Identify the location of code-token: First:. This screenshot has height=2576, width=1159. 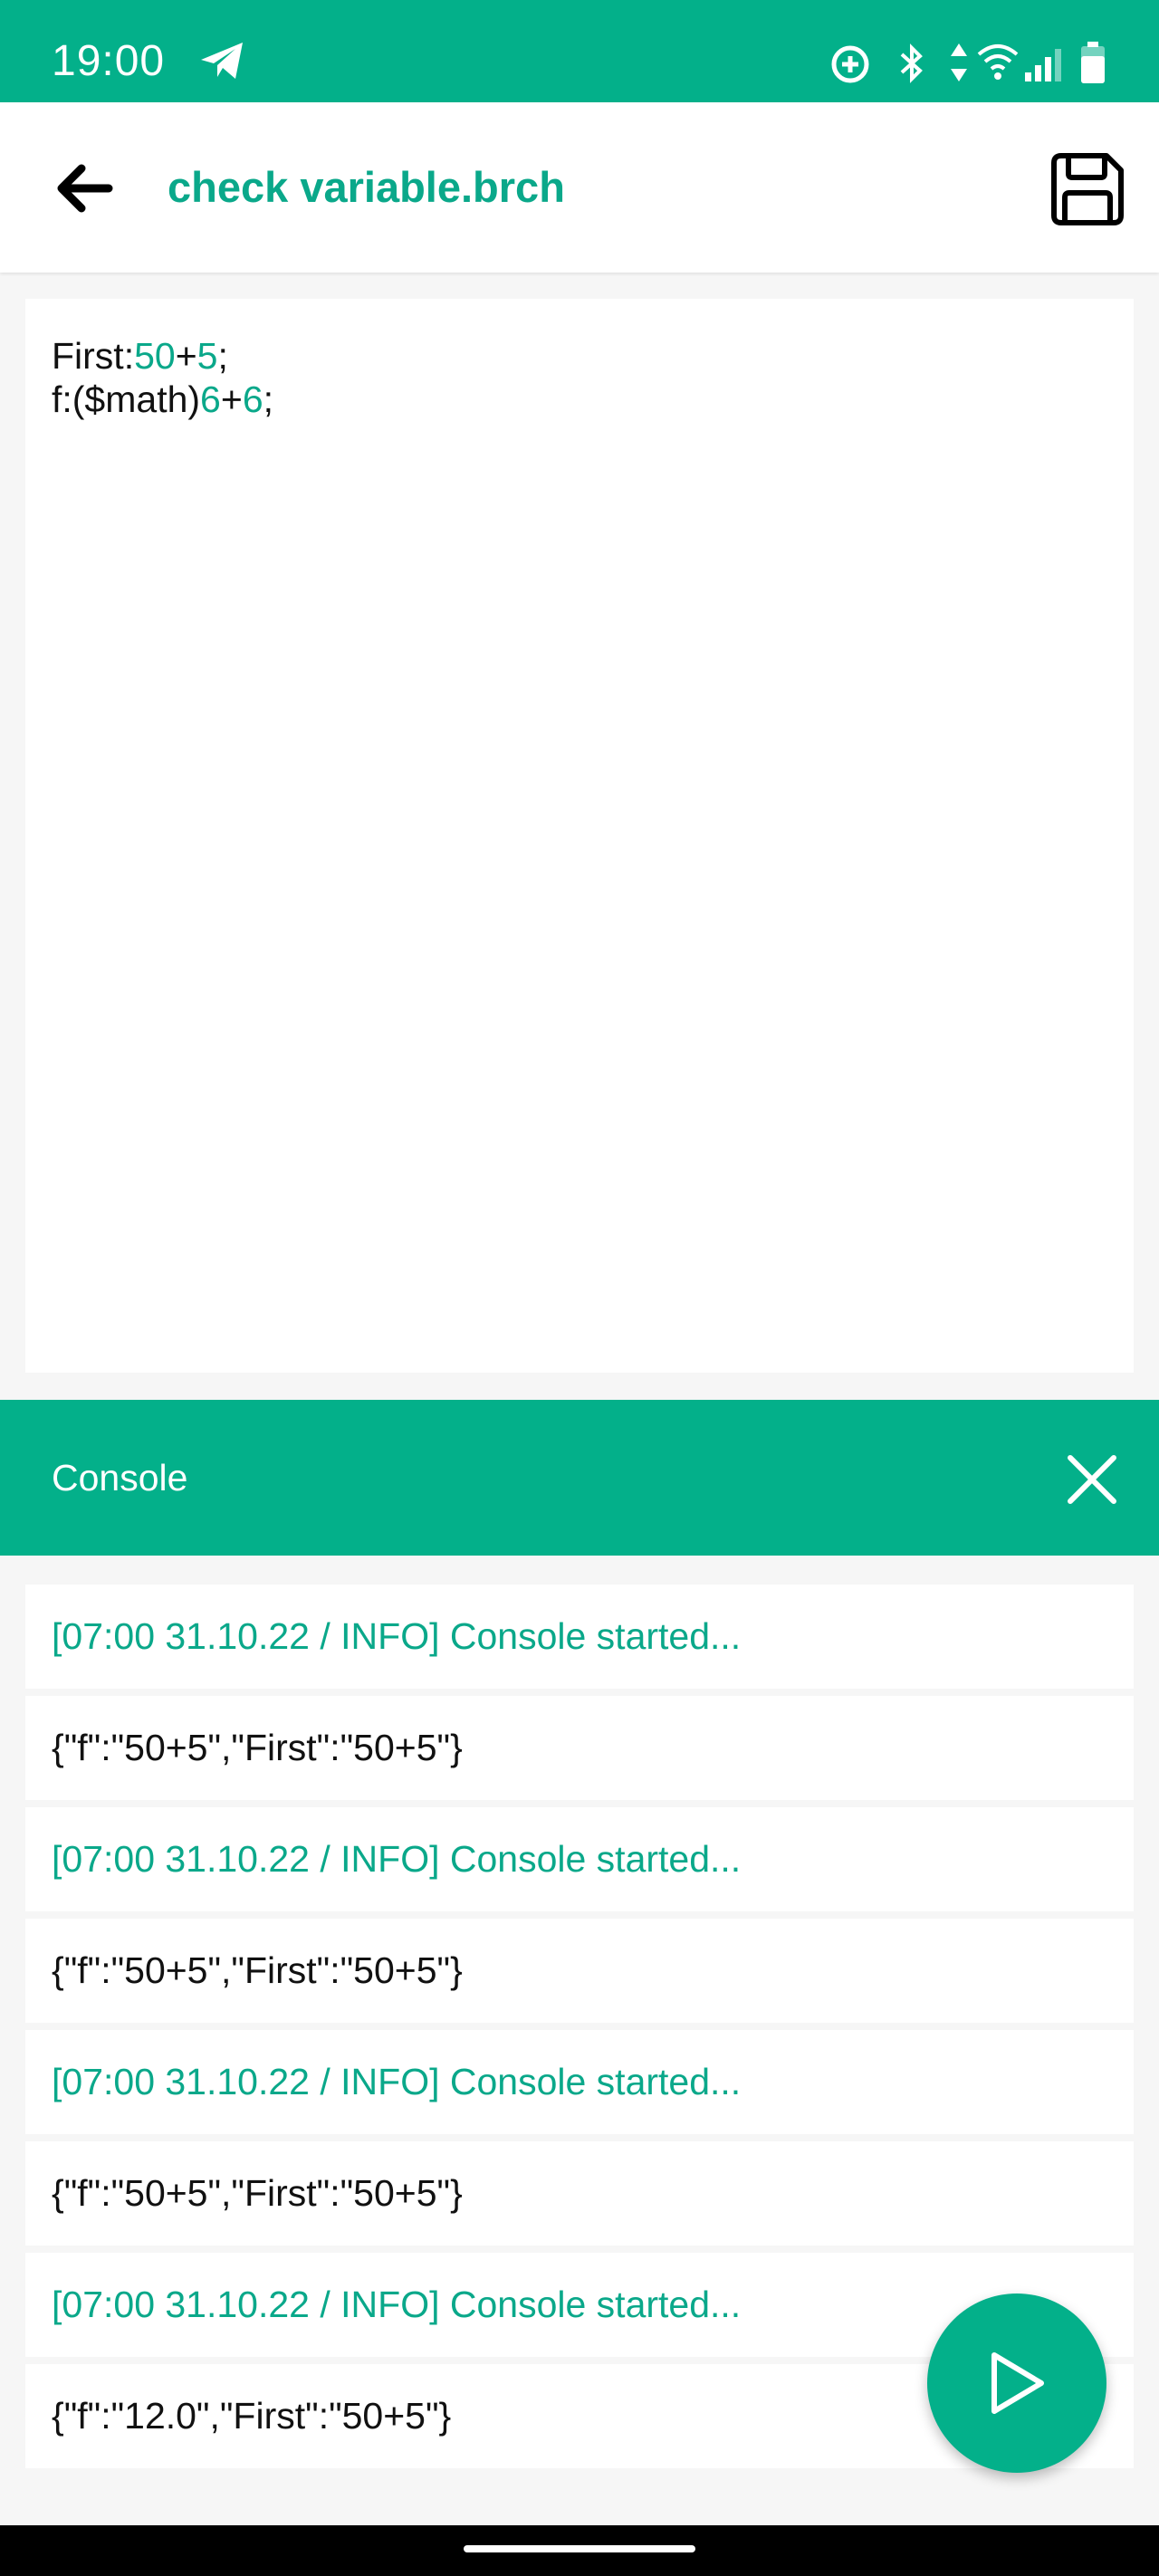
(93, 356).